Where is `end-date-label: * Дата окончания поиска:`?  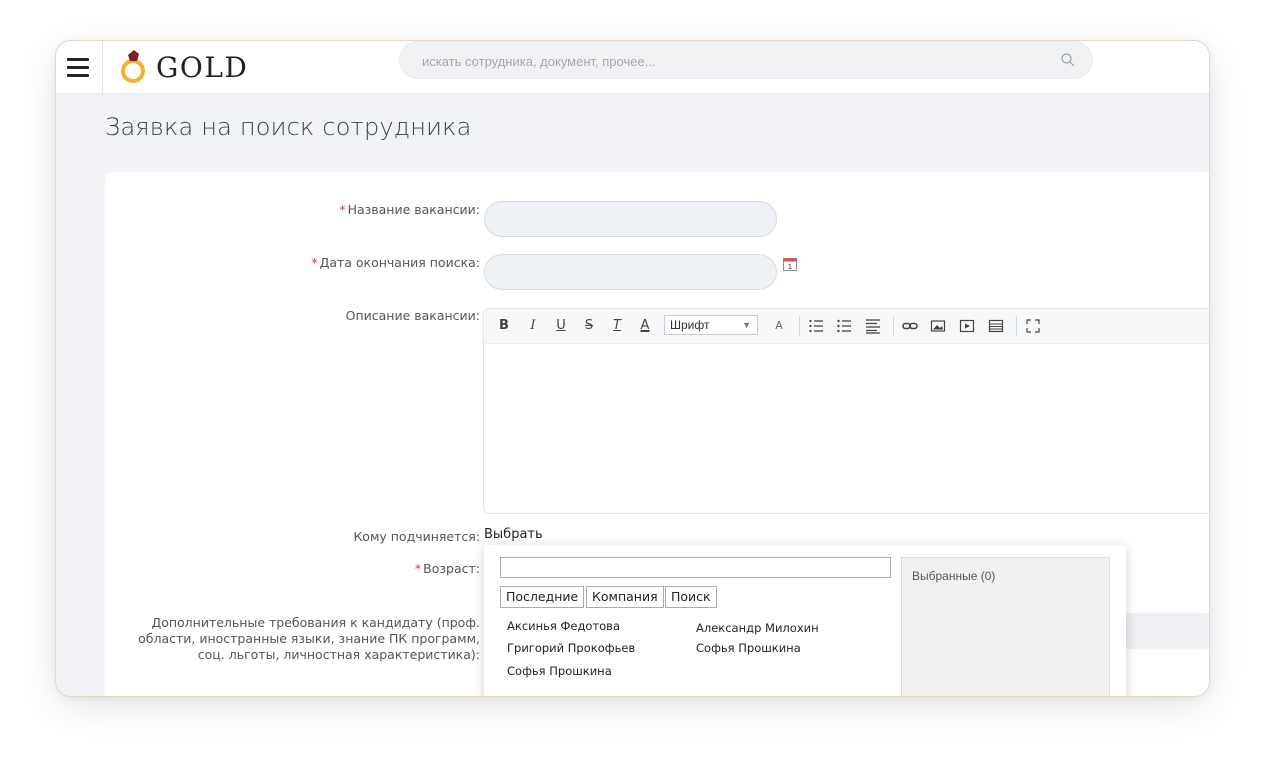 end-date-label: * Дата окончания поиска: is located at coordinates (395, 262).